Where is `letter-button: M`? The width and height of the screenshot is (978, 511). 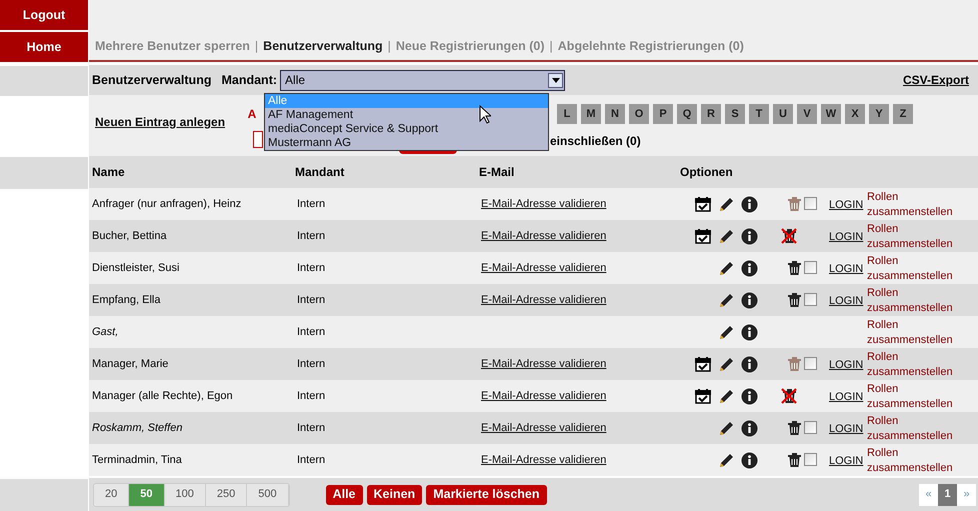 letter-button: M is located at coordinates (591, 114).